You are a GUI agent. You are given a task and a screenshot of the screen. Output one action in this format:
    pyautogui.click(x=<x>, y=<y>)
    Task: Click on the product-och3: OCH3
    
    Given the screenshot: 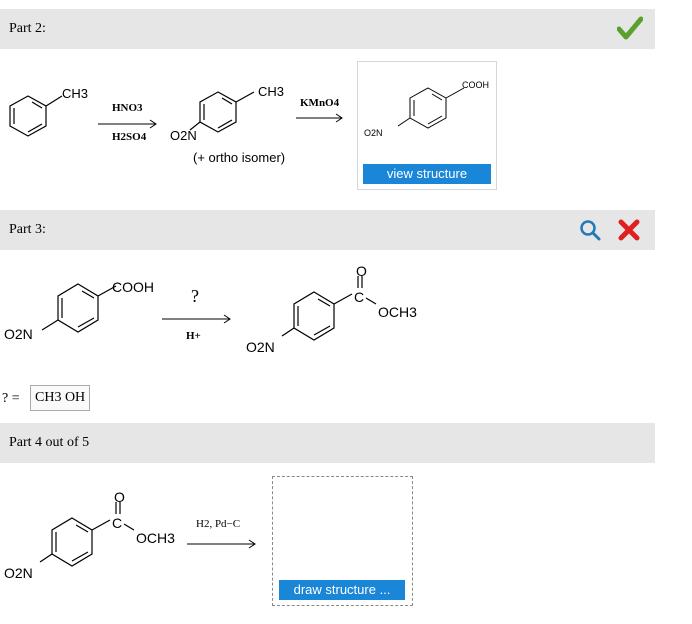 What is the action you would take?
    pyautogui.click(x=397, y=312)
    